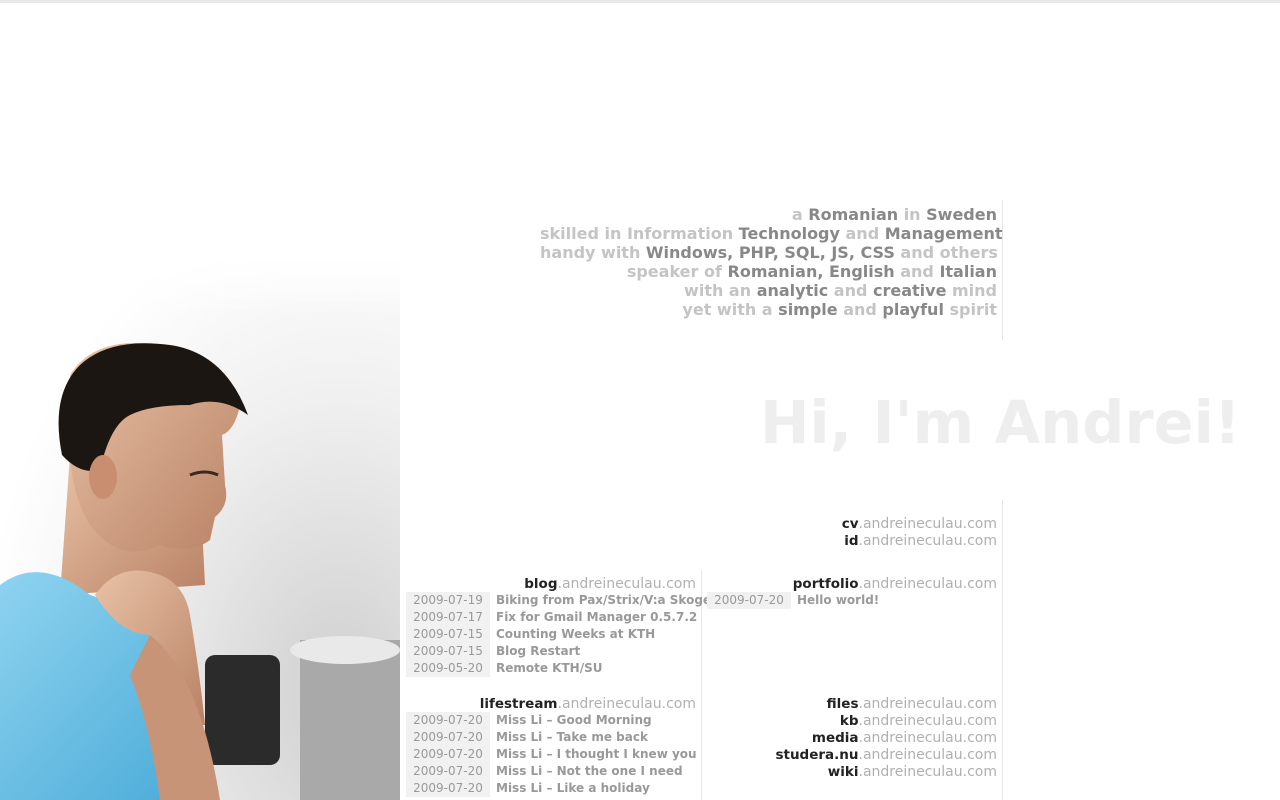  I want to click on blog-link-domain: .andreineculau.com, so click(627, 584).